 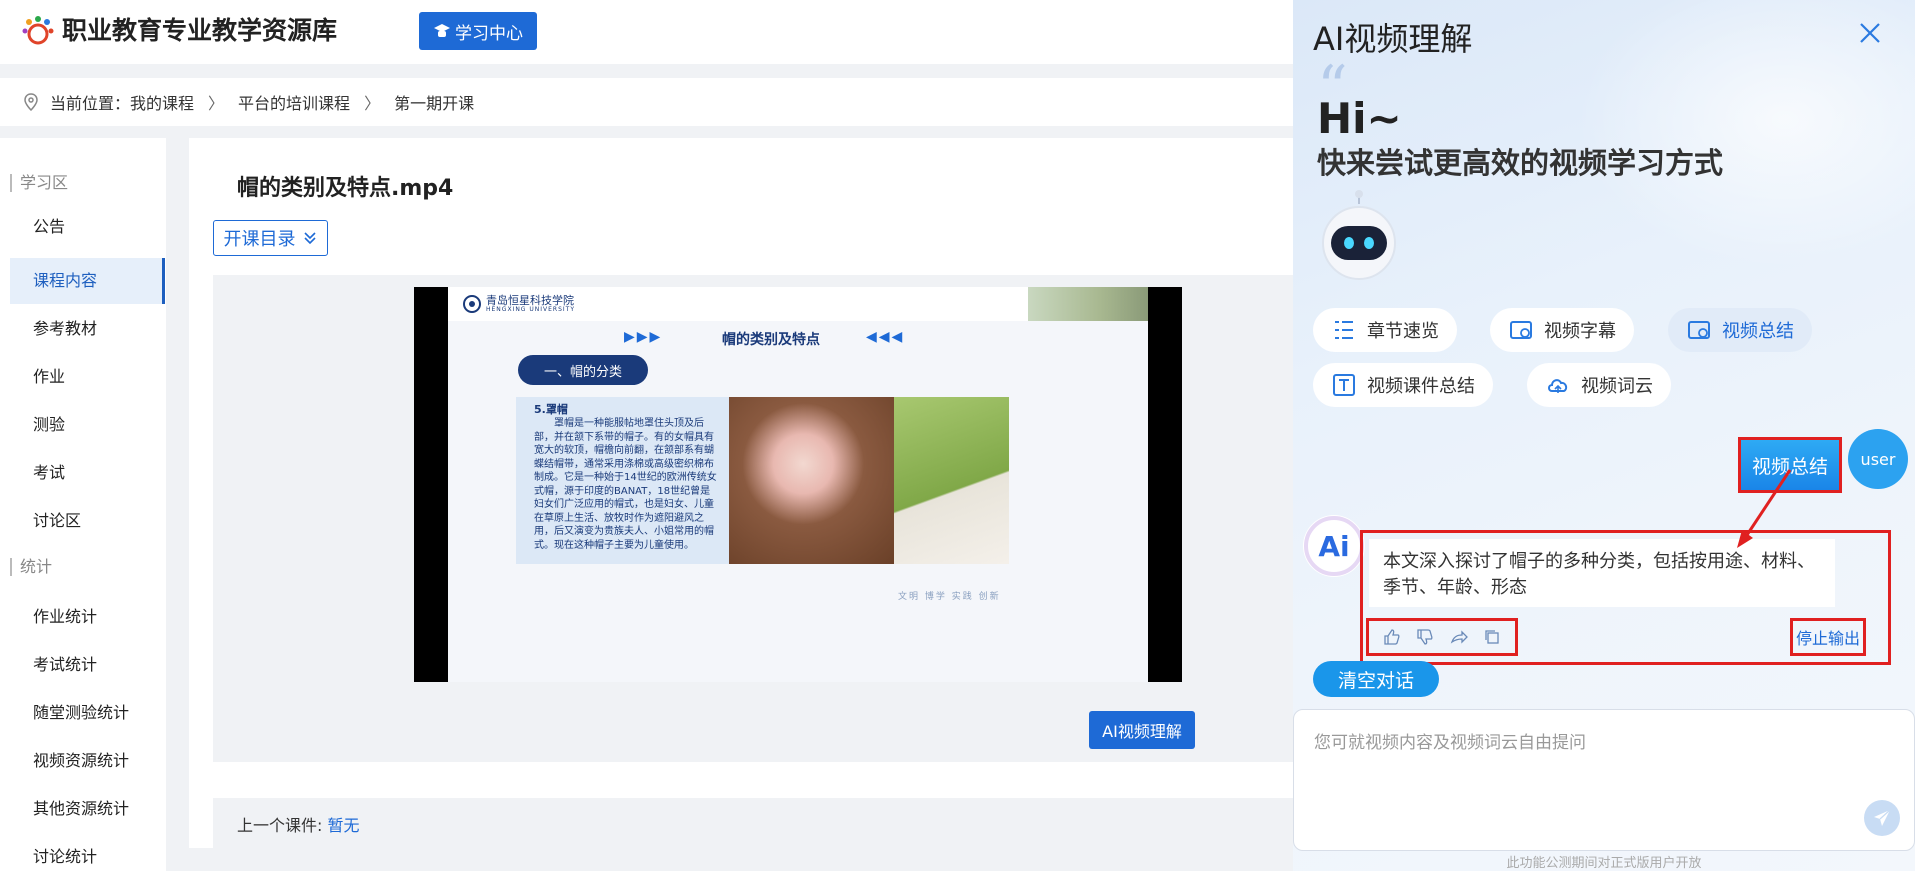 I want to click on slide-title: 帽的类别及特点, so click(x=771, y=340).